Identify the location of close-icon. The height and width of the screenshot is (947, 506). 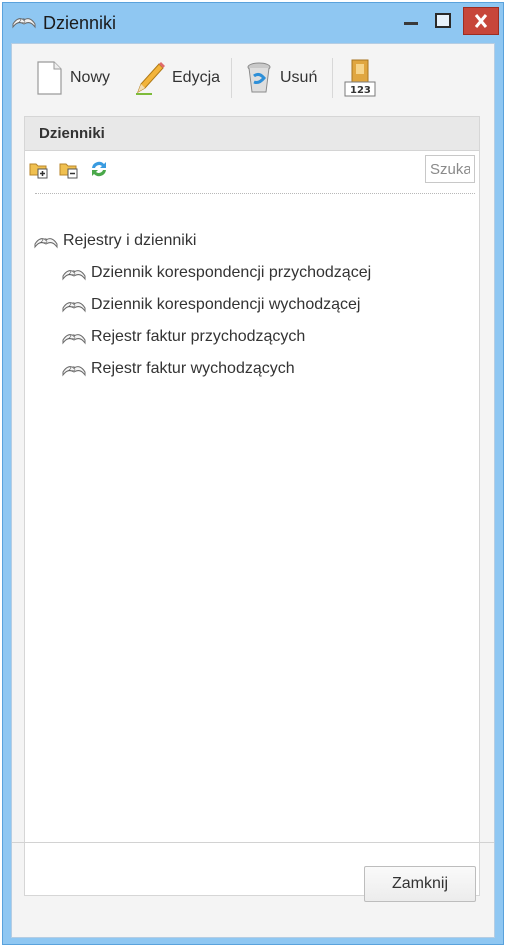
(481, 21).